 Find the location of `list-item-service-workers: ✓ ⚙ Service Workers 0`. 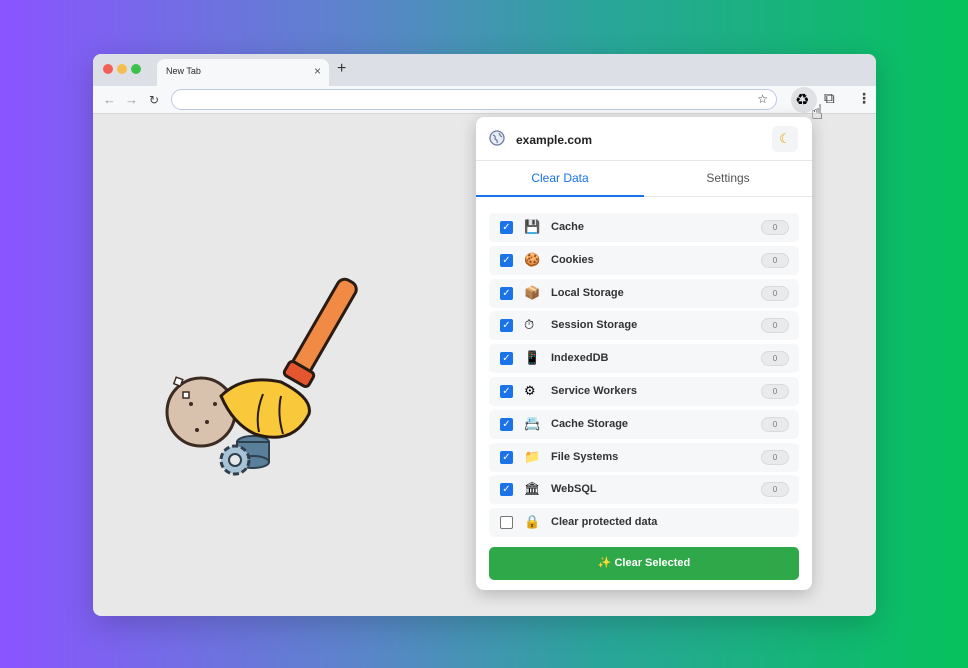

list-item-service-workers: ✓ ⚙ Service Workers 0 is located at coordinates (644, 391).